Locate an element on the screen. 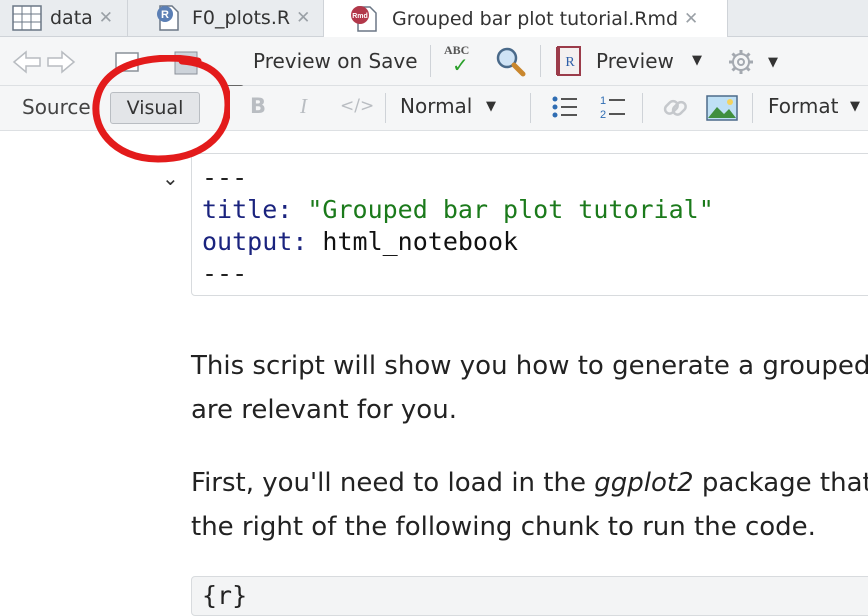  code-chunk: {r} is located at coordinates (529, 596).